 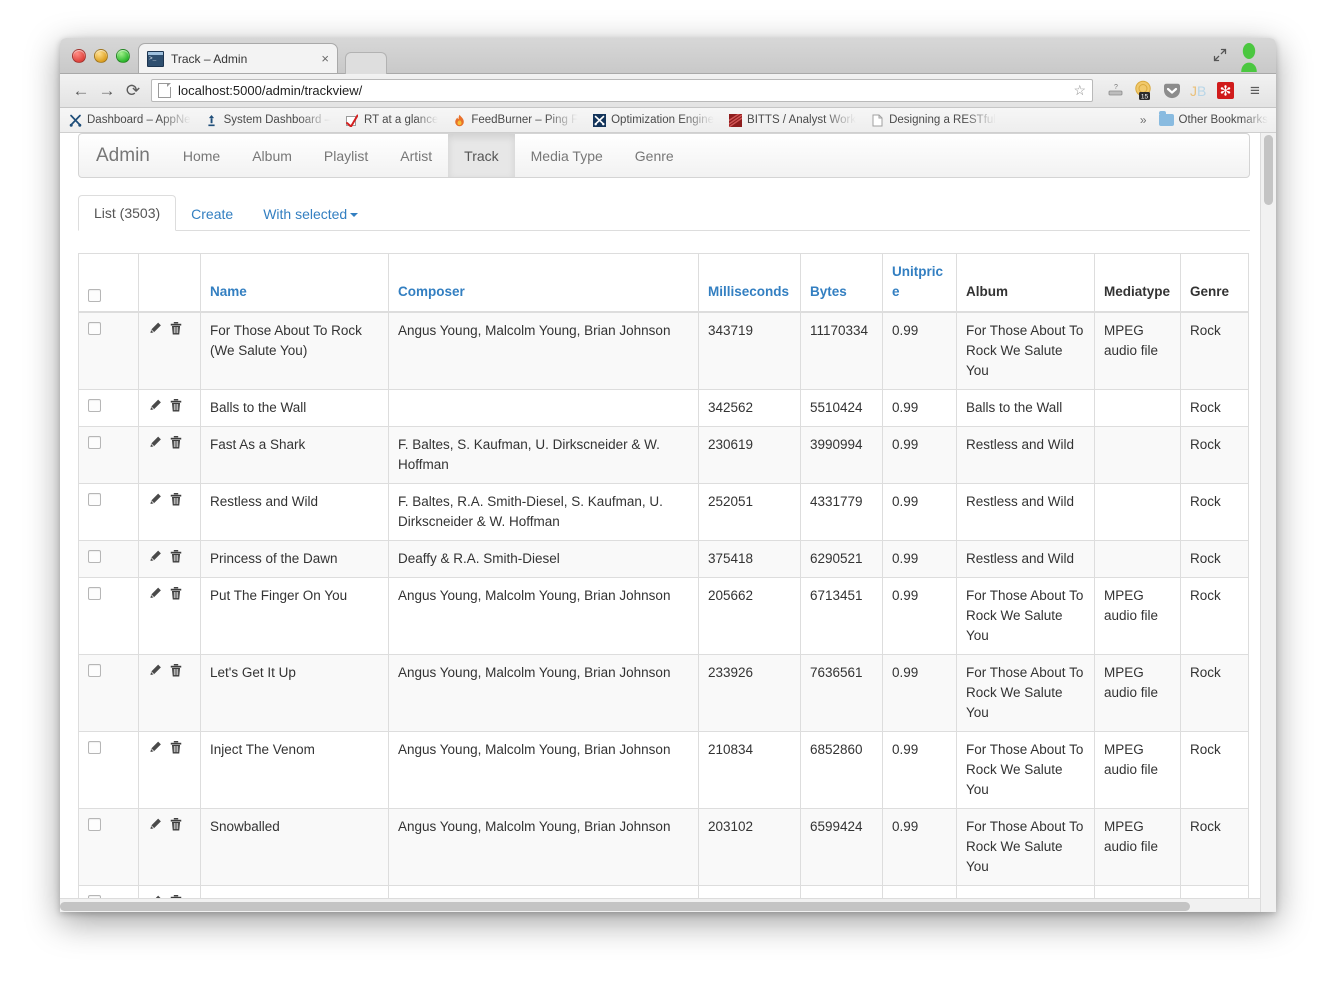 I want to click on header-unitprice: Unitprice, so click(x=919, y=283).